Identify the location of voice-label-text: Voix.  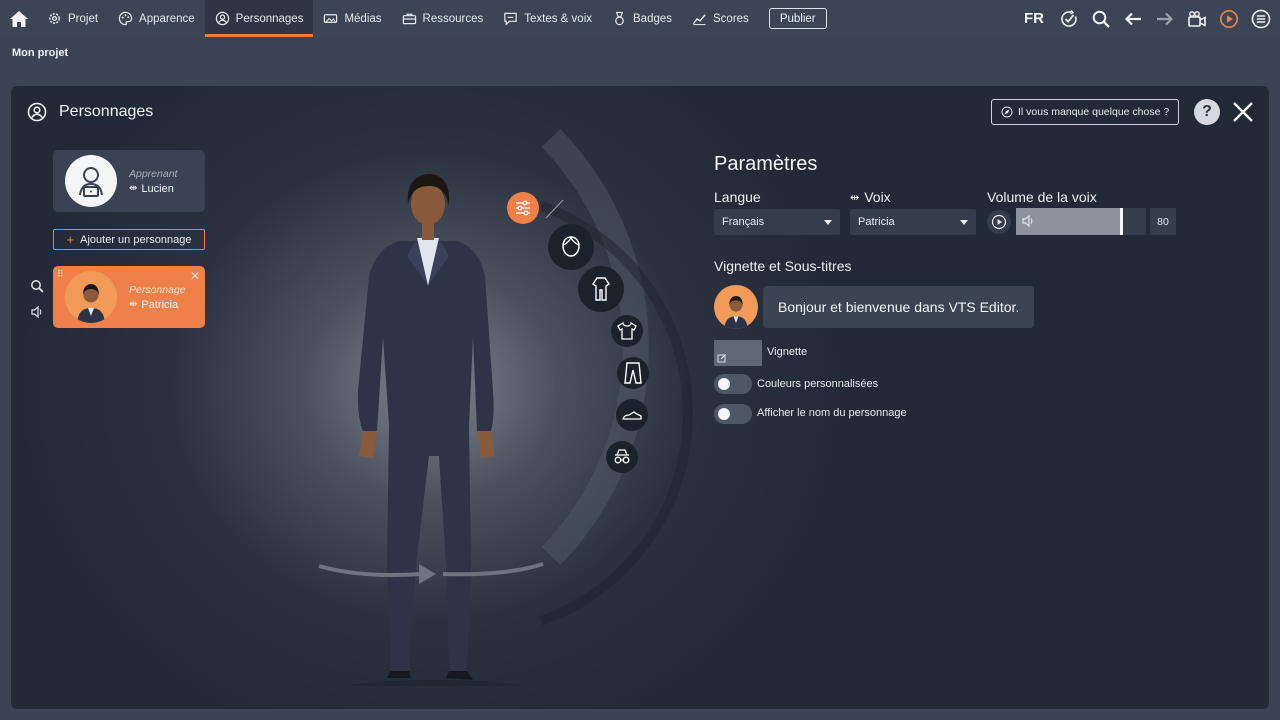
(877, 197).